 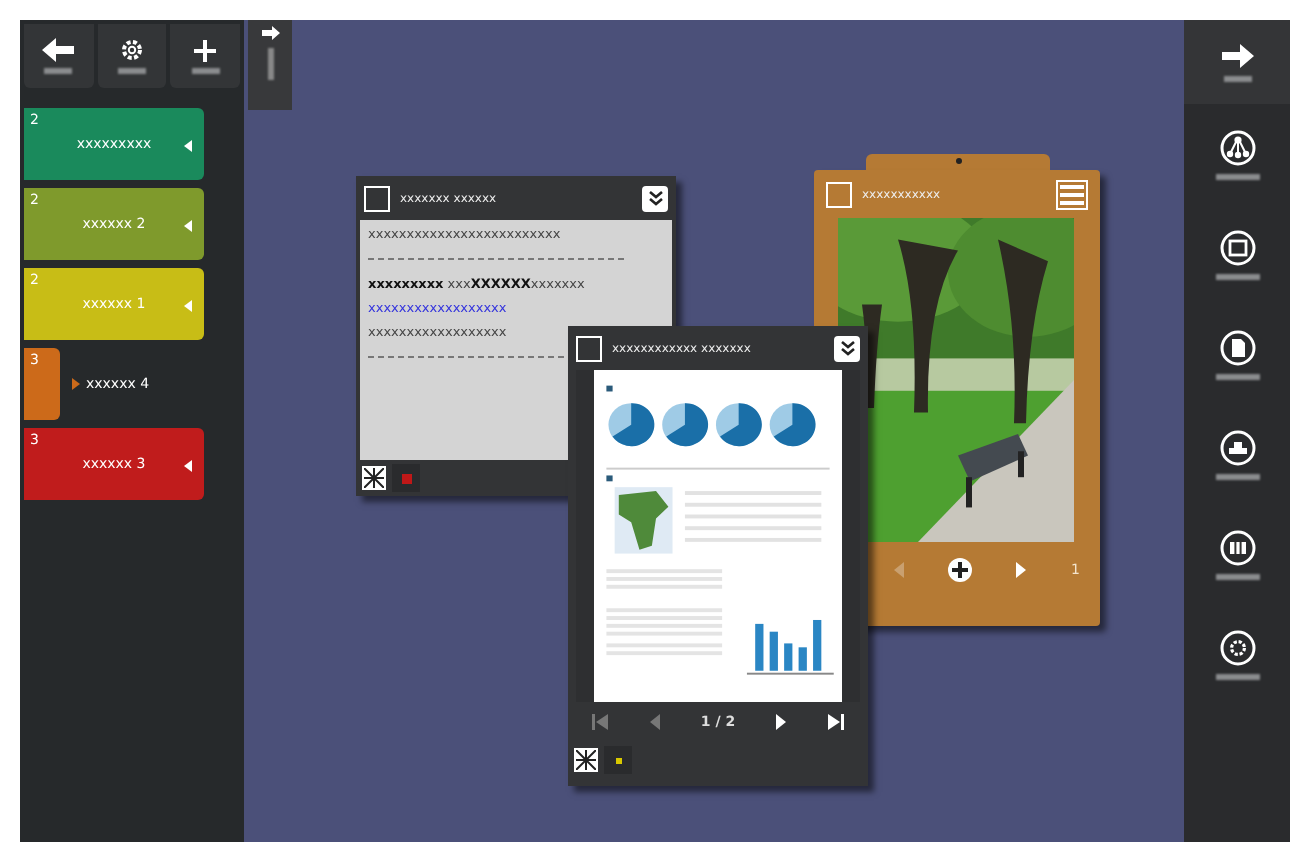 I want to click on back-button, so click(x=59, y=56).